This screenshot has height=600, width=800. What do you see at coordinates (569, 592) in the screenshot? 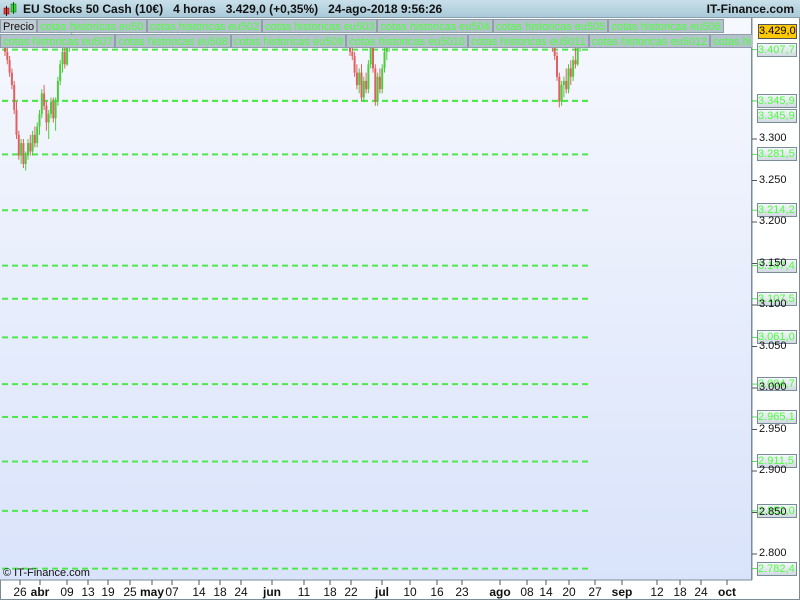
I see `x-tick-label: 20` at bounding box center [569, 592].